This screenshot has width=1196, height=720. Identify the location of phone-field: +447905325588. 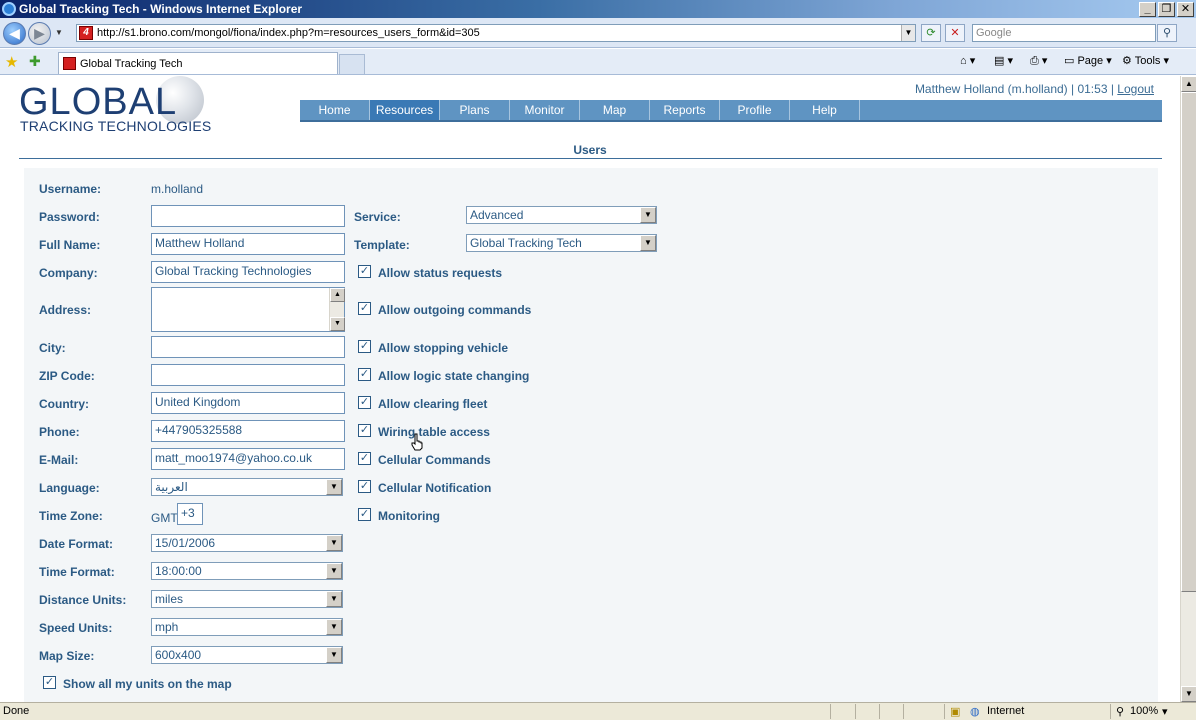
(248, 431).